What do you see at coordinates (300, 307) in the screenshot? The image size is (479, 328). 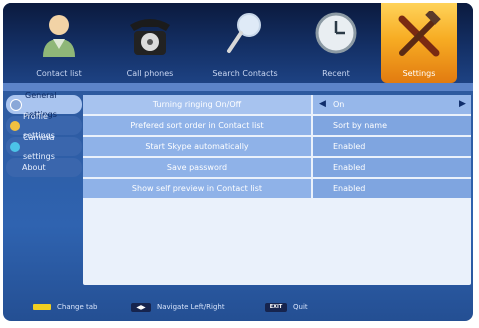 I see `hint-label: Quit` at bounding box center [300, 307].